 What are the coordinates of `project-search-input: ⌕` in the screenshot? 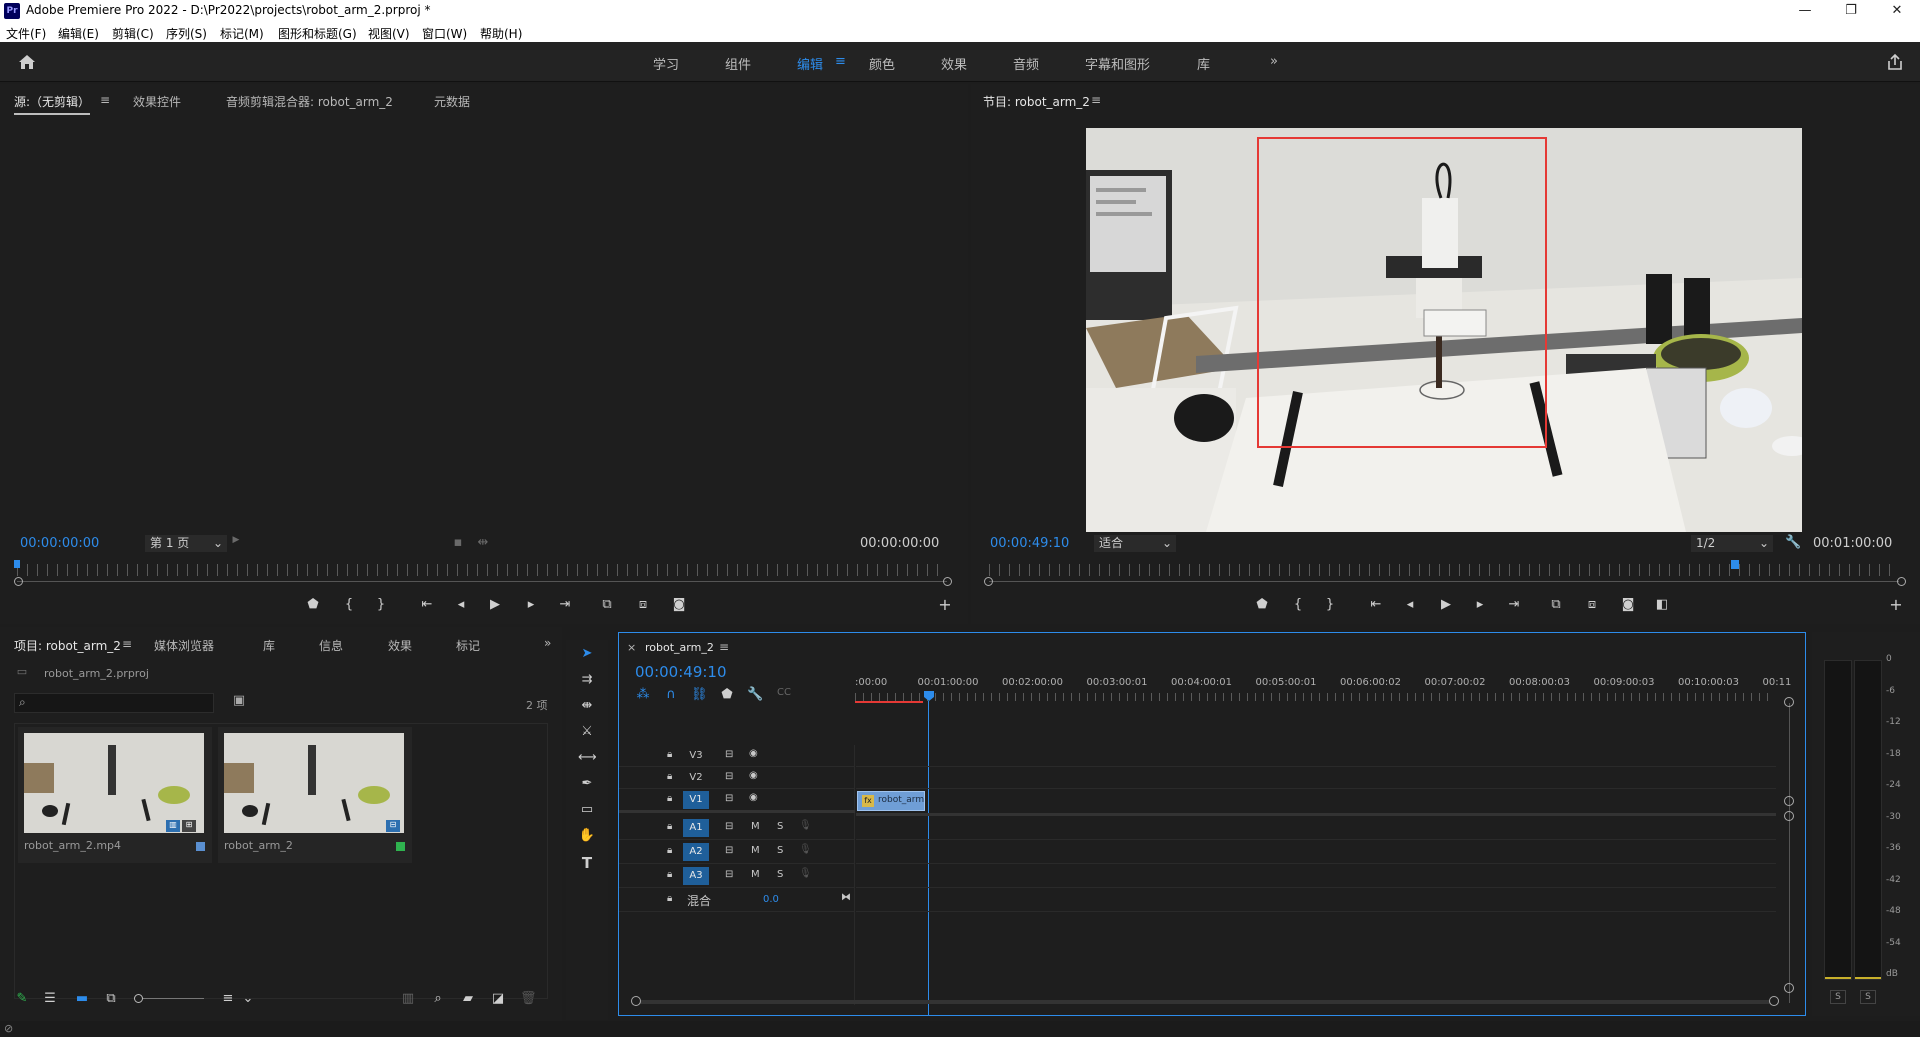 It's located at (114, 703).